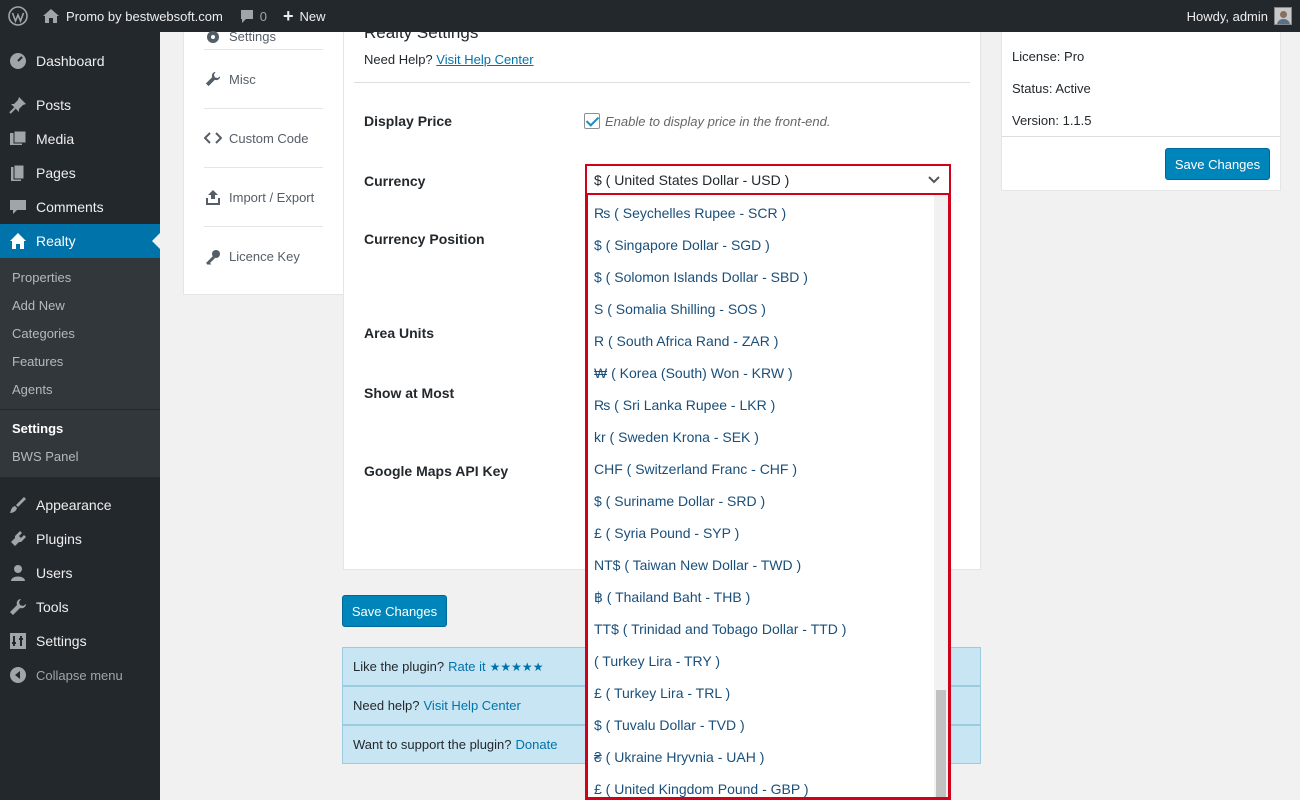  What do you see at coordinates (517, 667) in the screenshot?
I see `stars-icon: ★★★★★` at bounding box center [517, 667].